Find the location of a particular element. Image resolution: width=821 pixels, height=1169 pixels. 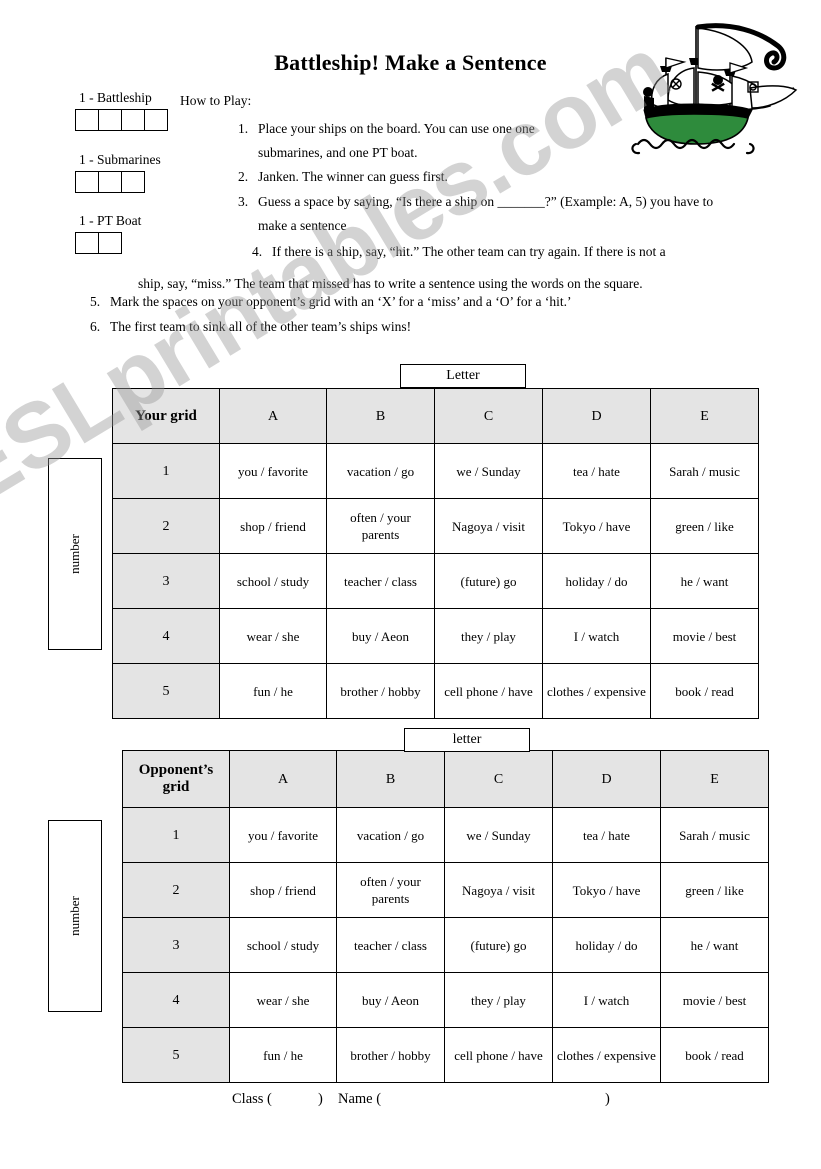

grid-1-letter-axis-label: Letter is located at coordinates (463, 376).